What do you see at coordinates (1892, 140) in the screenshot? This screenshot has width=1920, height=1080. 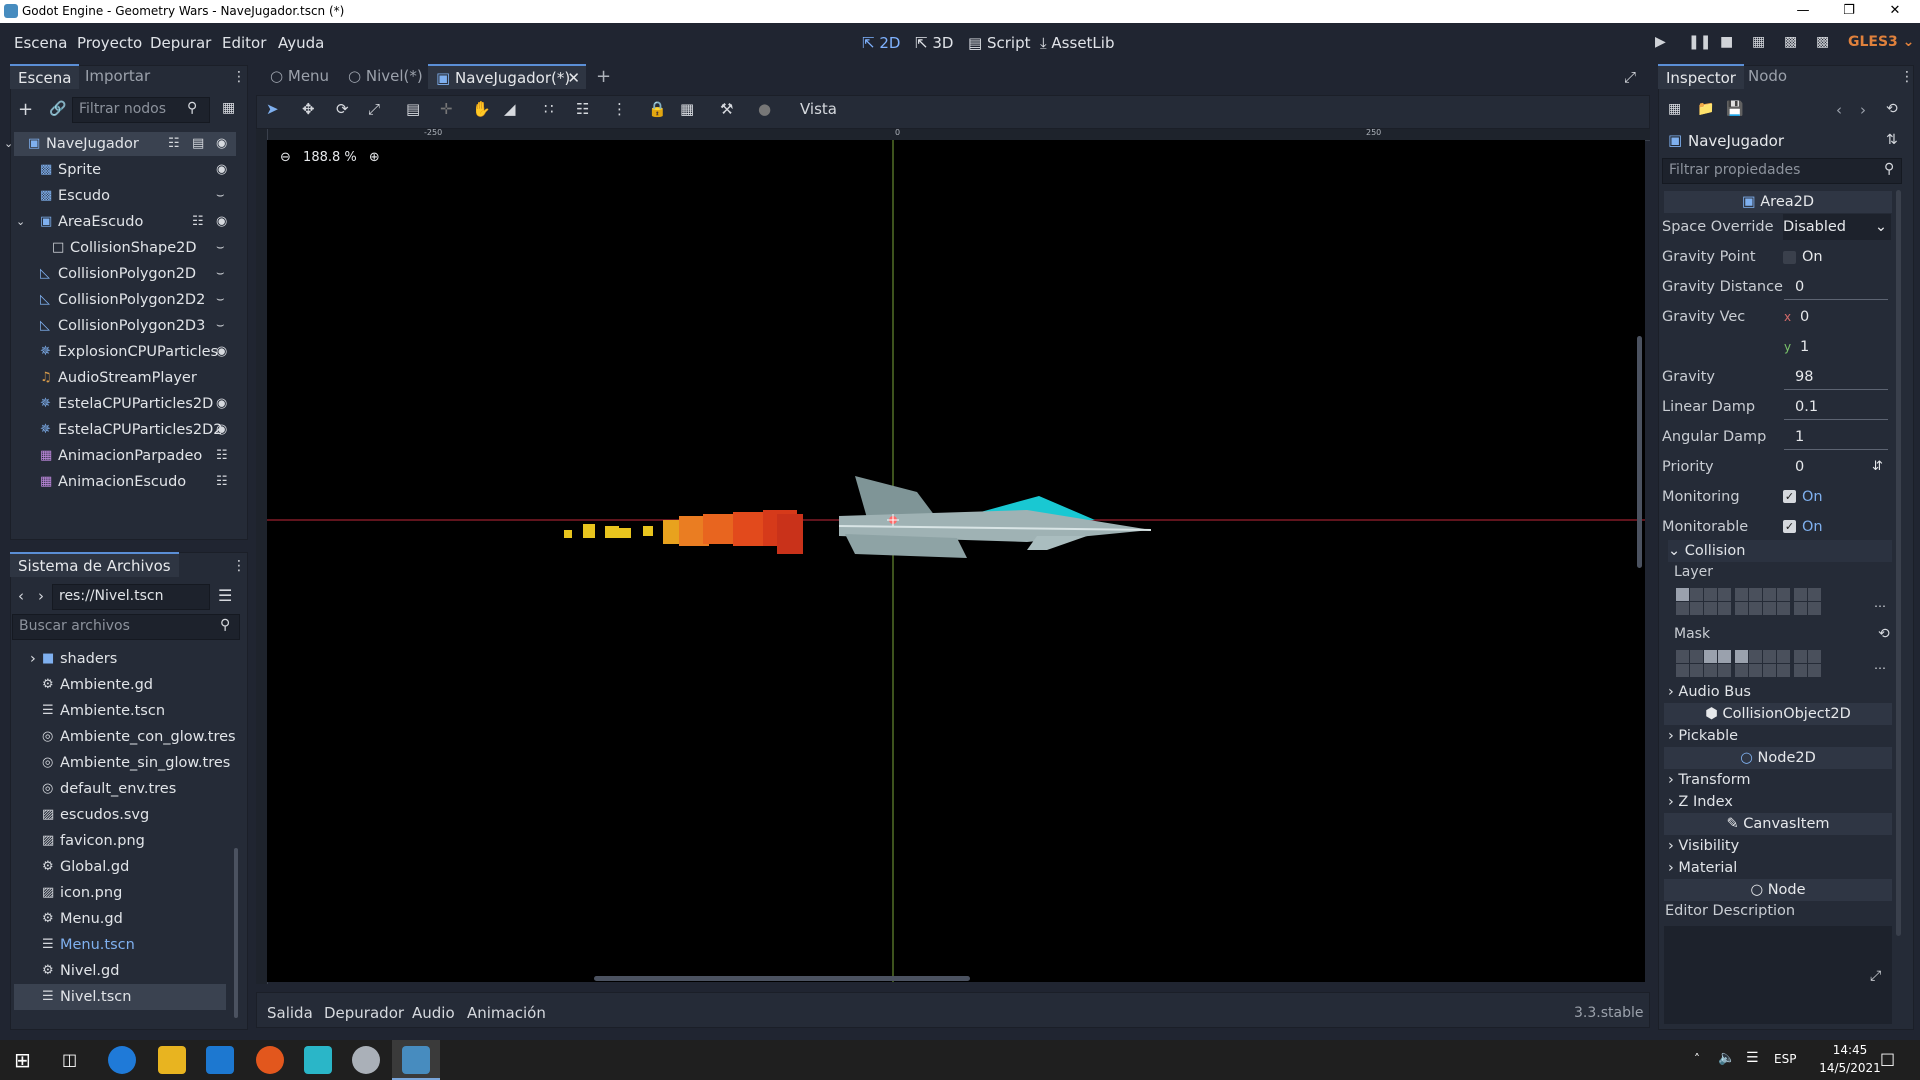 I see `object-tools-icon: ⇅` at bounding box center [1892, 140].